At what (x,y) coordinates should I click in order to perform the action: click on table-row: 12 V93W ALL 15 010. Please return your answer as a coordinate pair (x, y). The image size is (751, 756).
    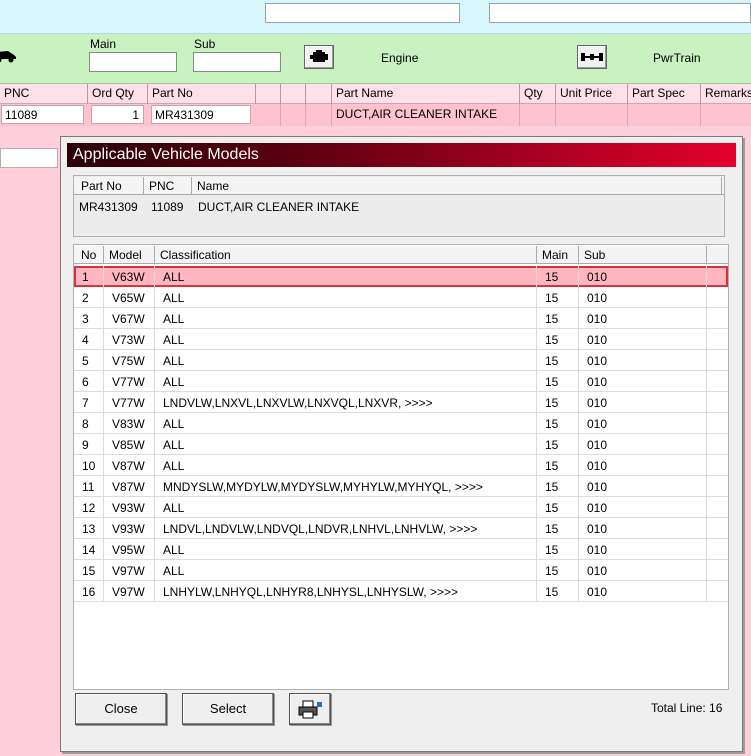
    Looking at the image, I should click on (401, 507).